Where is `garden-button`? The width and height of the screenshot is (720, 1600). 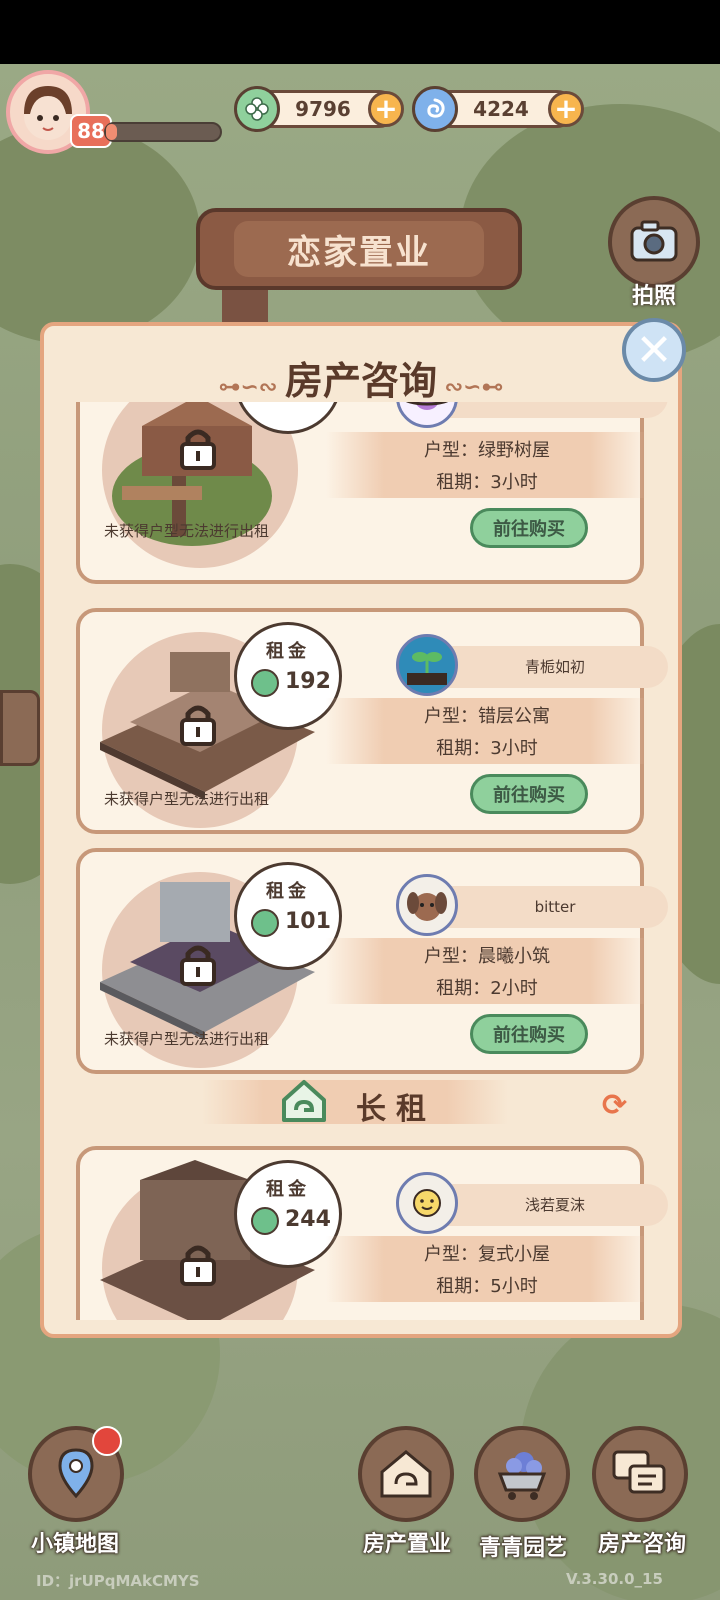 garden-button is located at coordinates (522, 1474).